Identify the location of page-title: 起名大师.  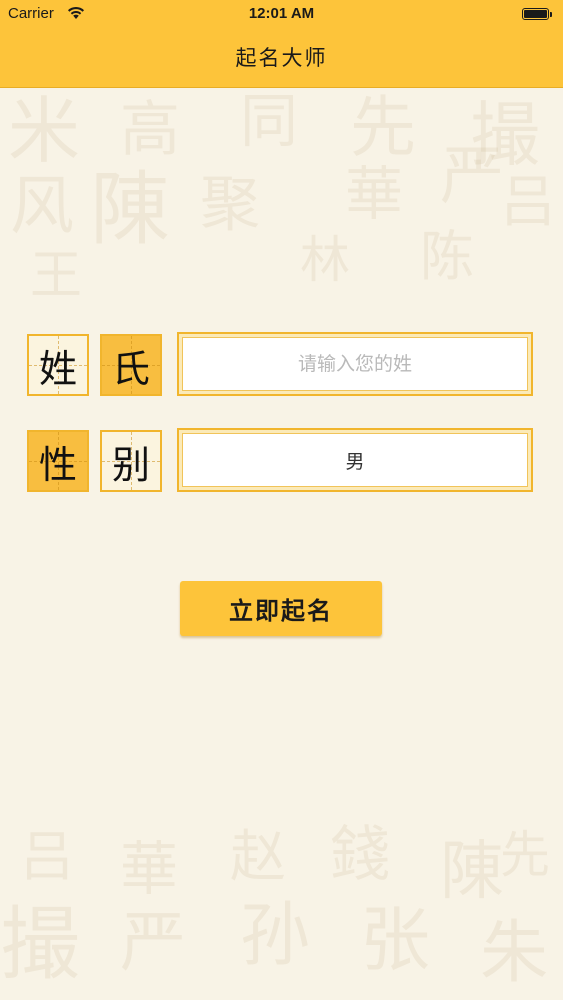
(281, 58).